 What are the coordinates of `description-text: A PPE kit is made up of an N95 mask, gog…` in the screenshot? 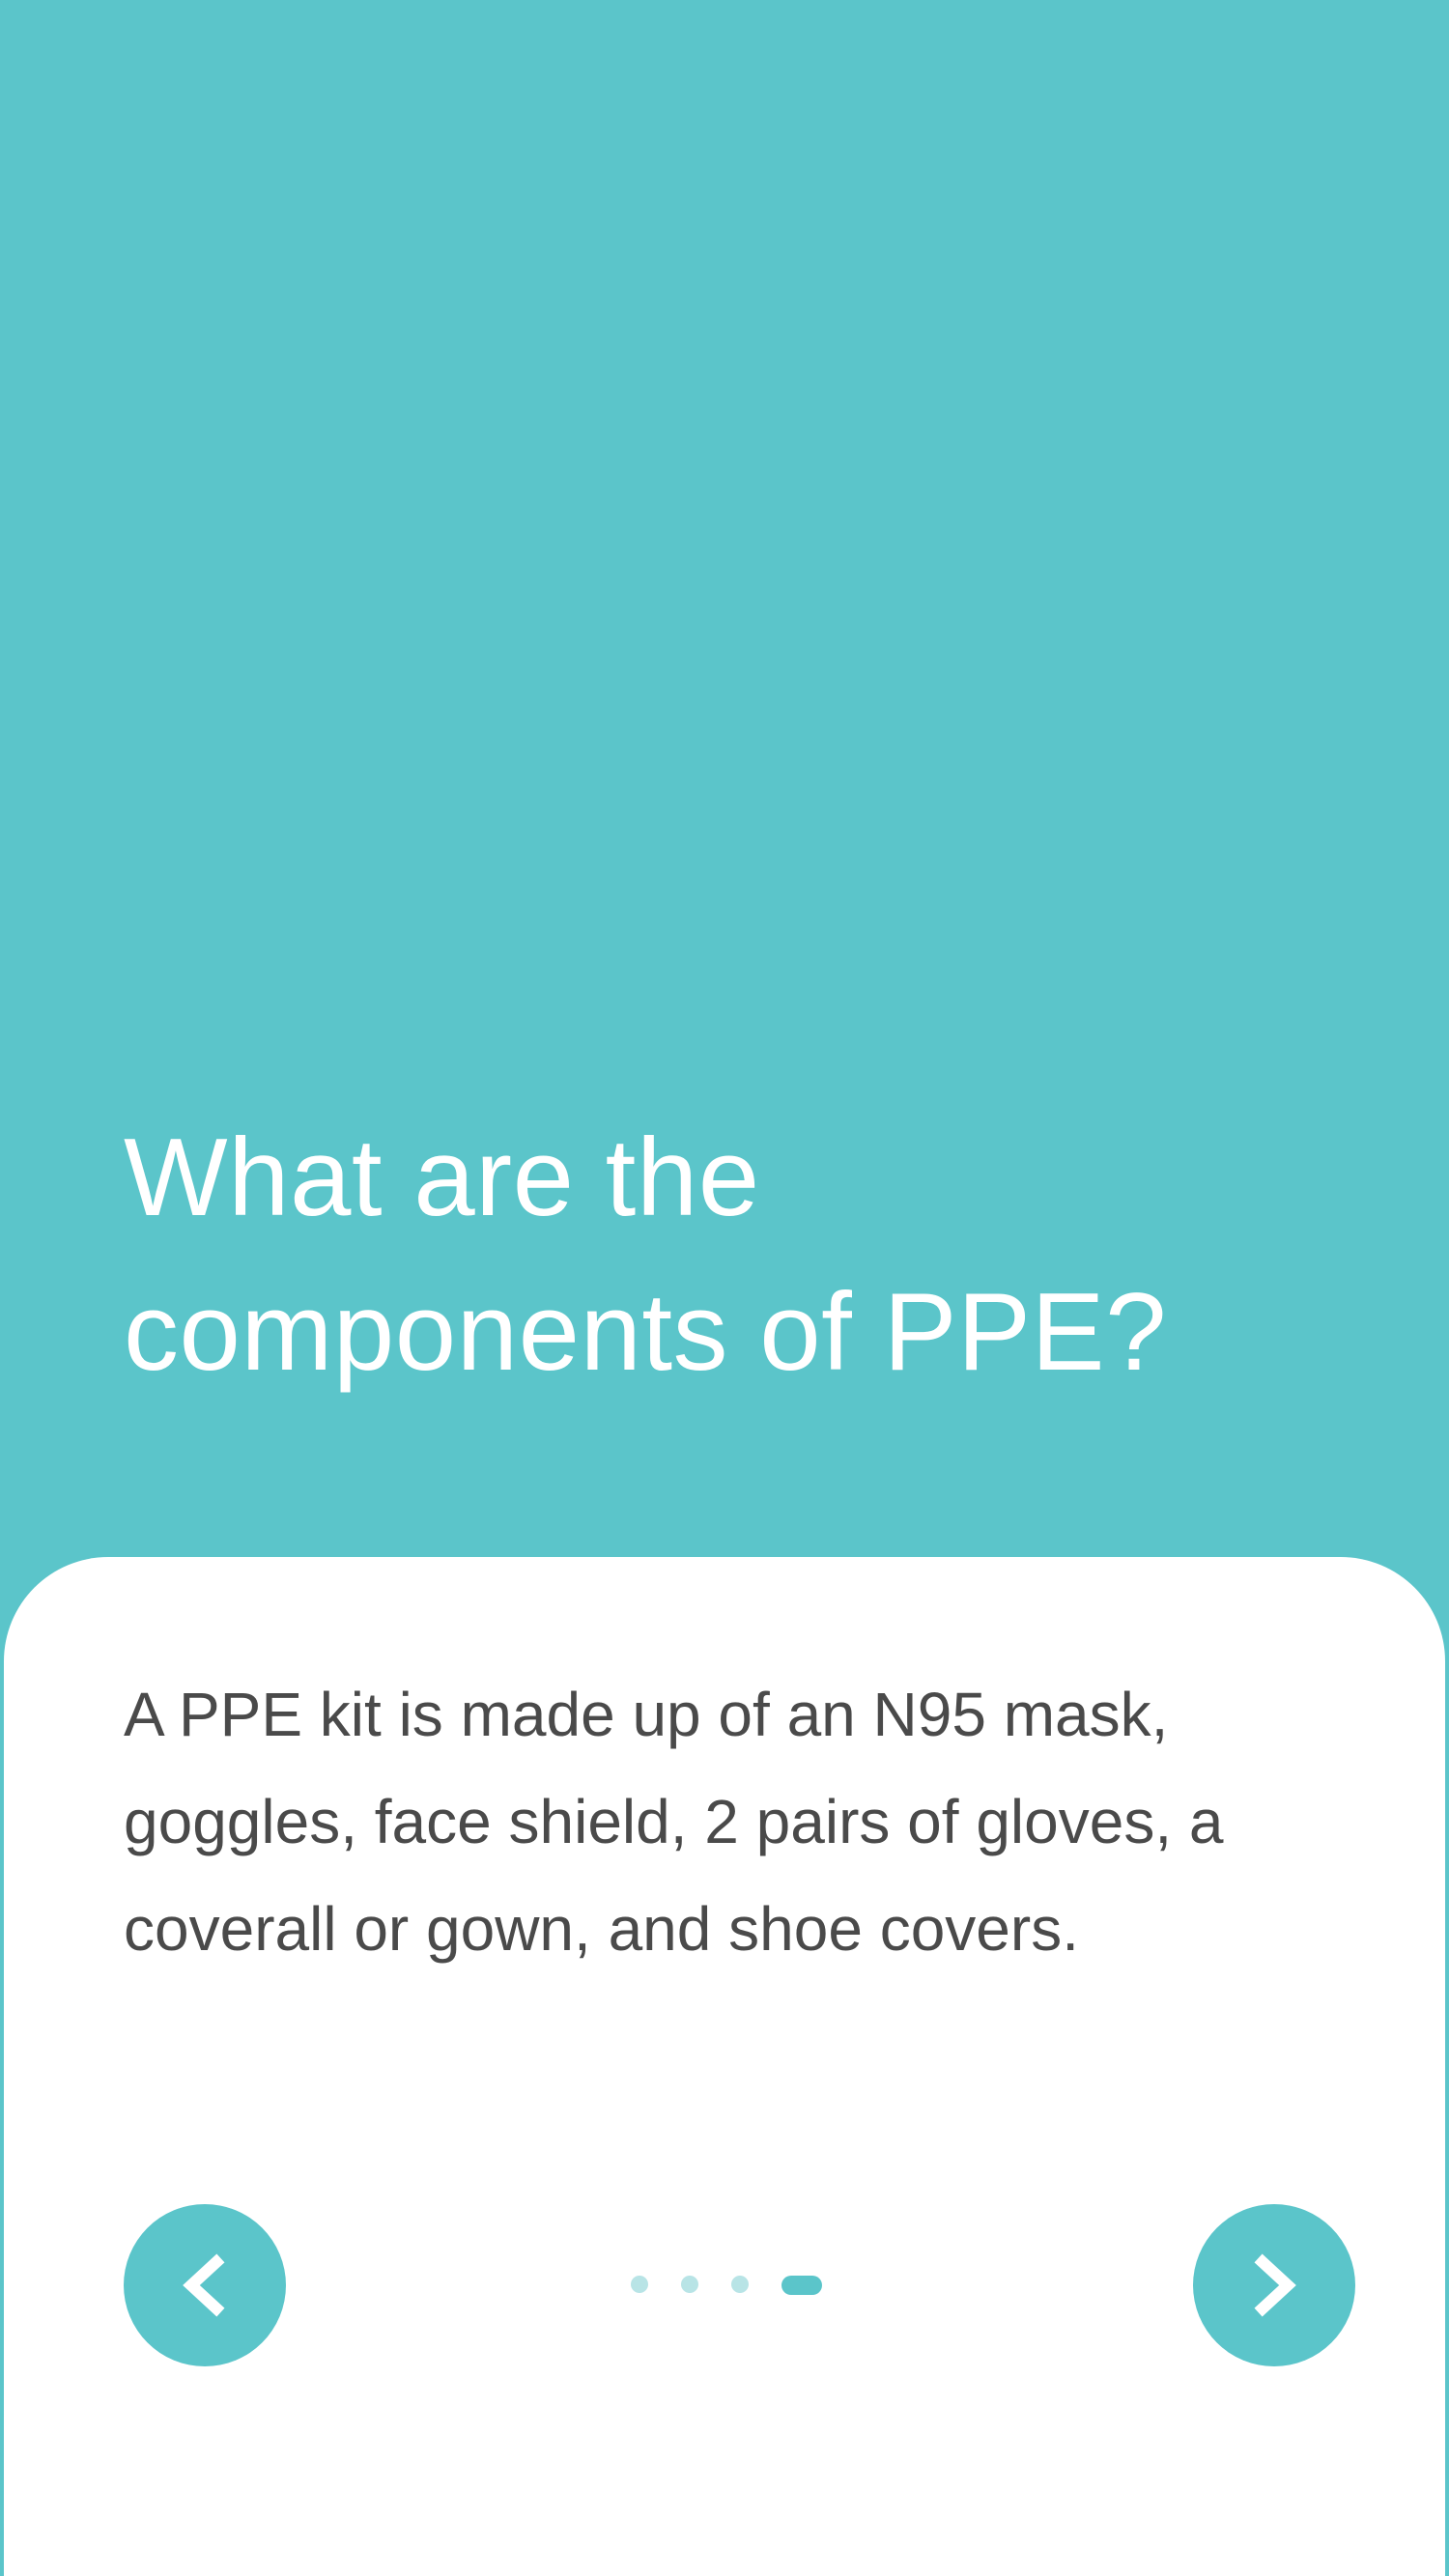 It's located at (674, 1822).